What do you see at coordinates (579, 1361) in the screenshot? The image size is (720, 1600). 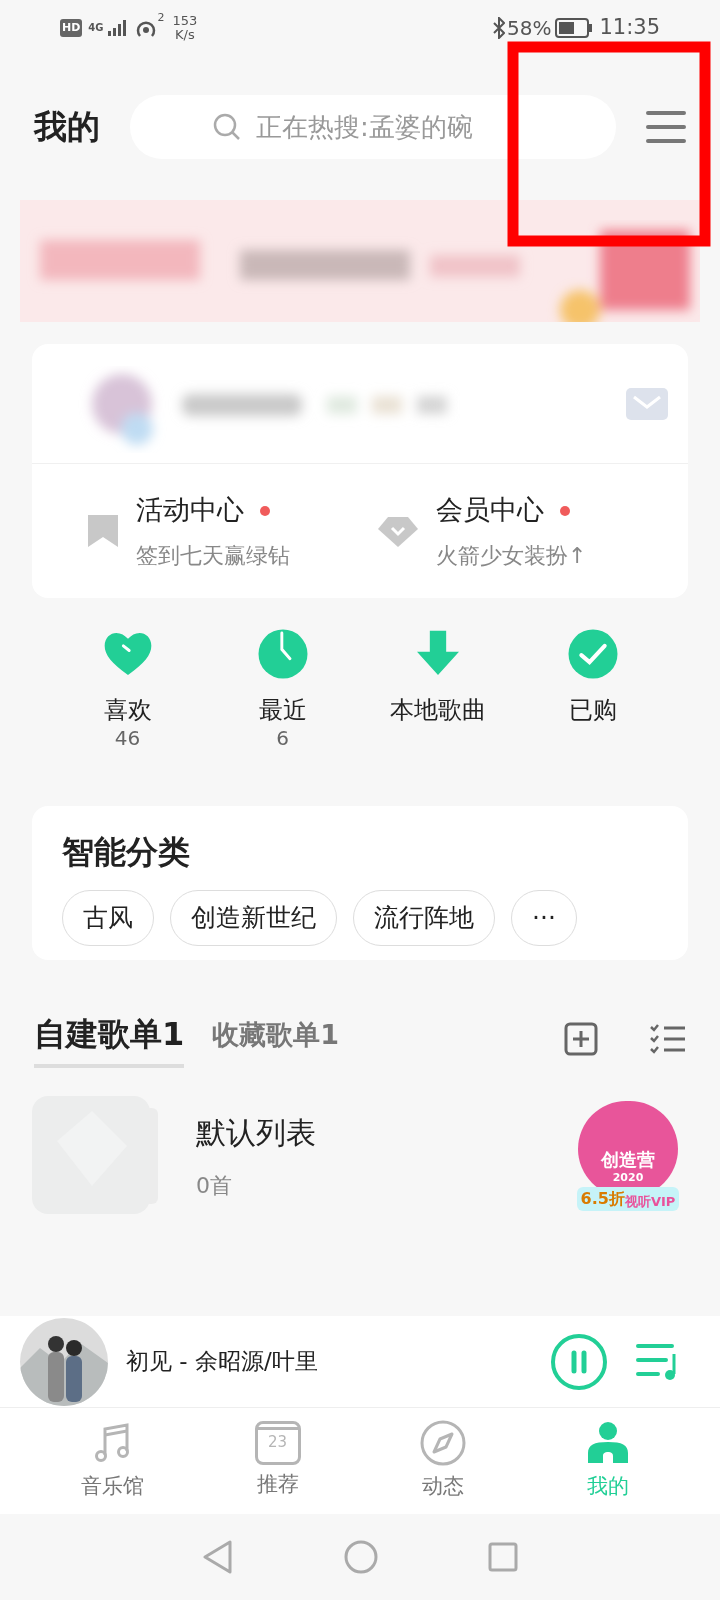 I see `pause-icon` at bounding box center [579, 1361].